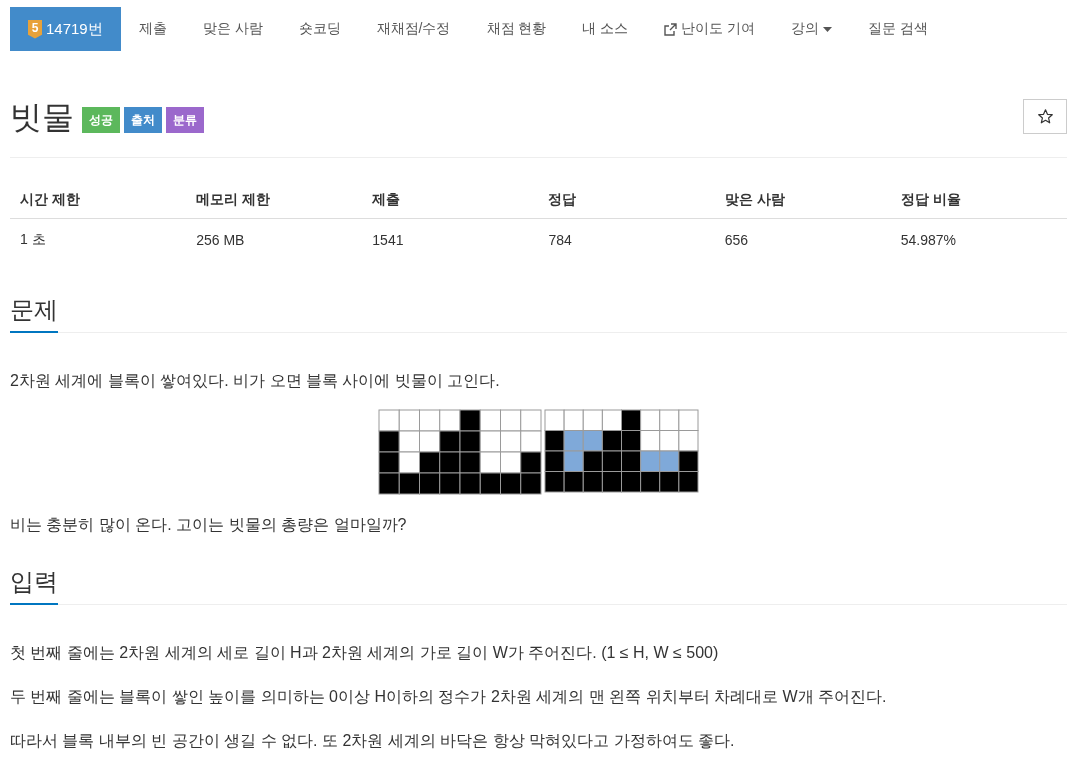 This screenshot has height=776, width=1081. Describe the element at coordinates (450, 200) in the screenshot. I see `column-header: 제출` at that location.